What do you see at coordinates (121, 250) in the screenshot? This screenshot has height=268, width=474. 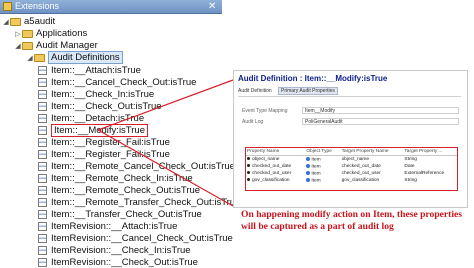 I see `audit-definition-label: ItemRevision::__Check_In:isTrue` at bounding box center [121, 250].